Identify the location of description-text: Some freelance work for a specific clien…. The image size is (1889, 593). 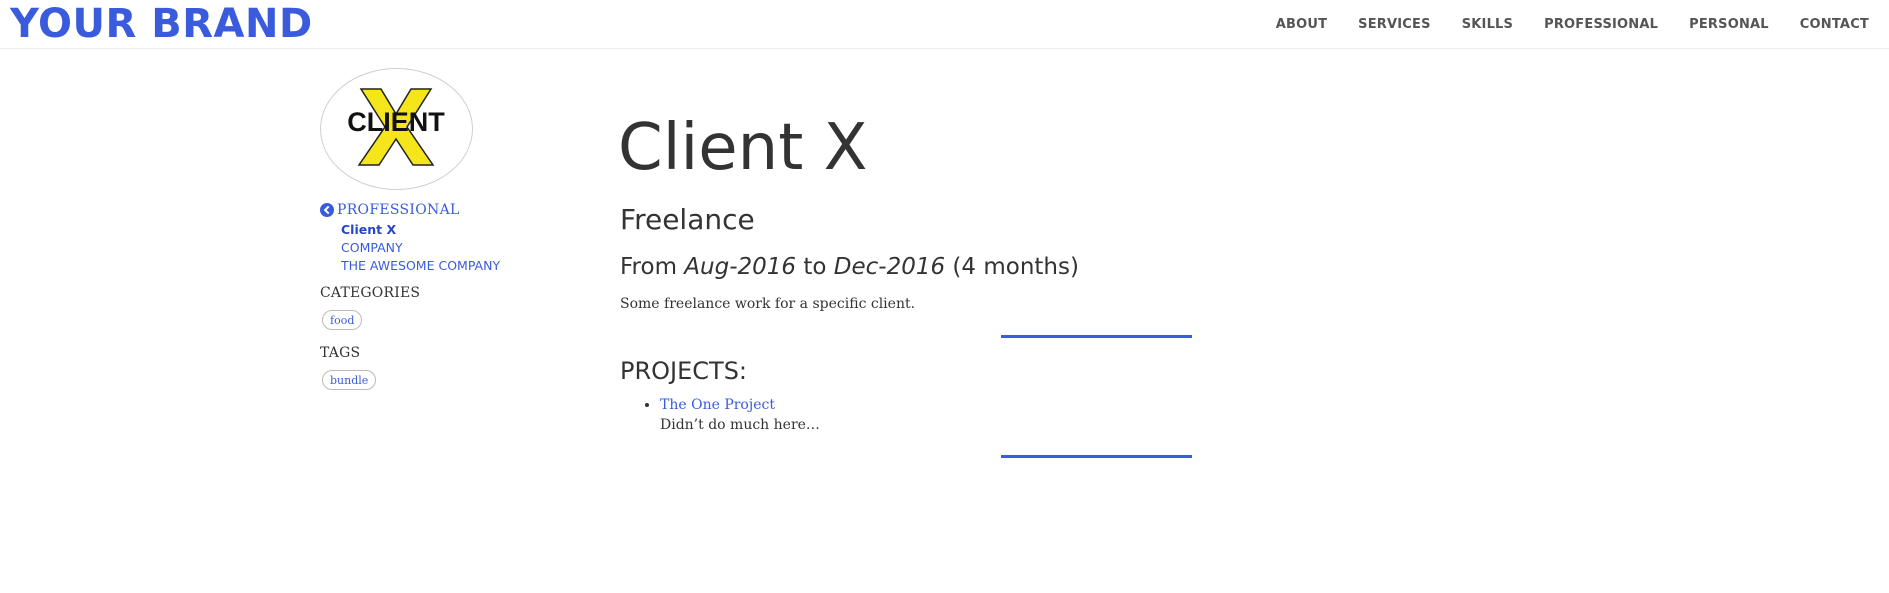
(768, 304).